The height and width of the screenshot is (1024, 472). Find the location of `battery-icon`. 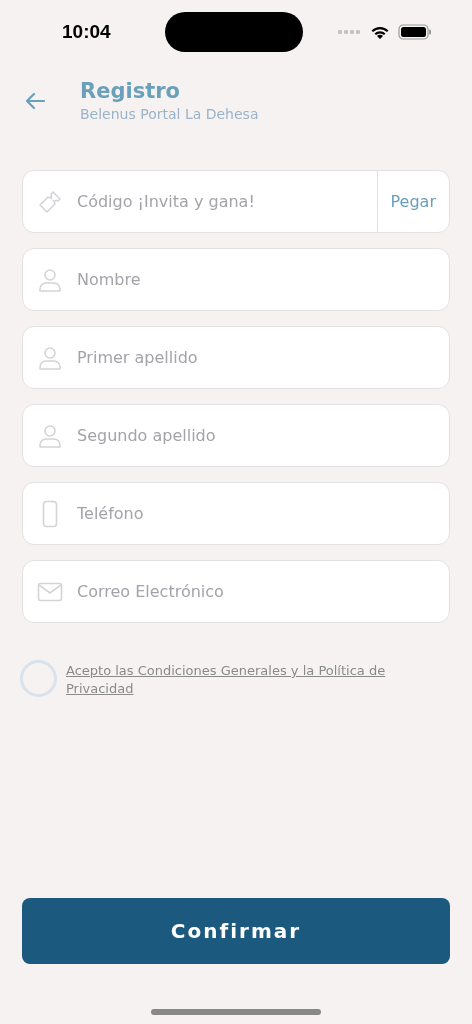

battery-icon is located at coordinates (415, 32).